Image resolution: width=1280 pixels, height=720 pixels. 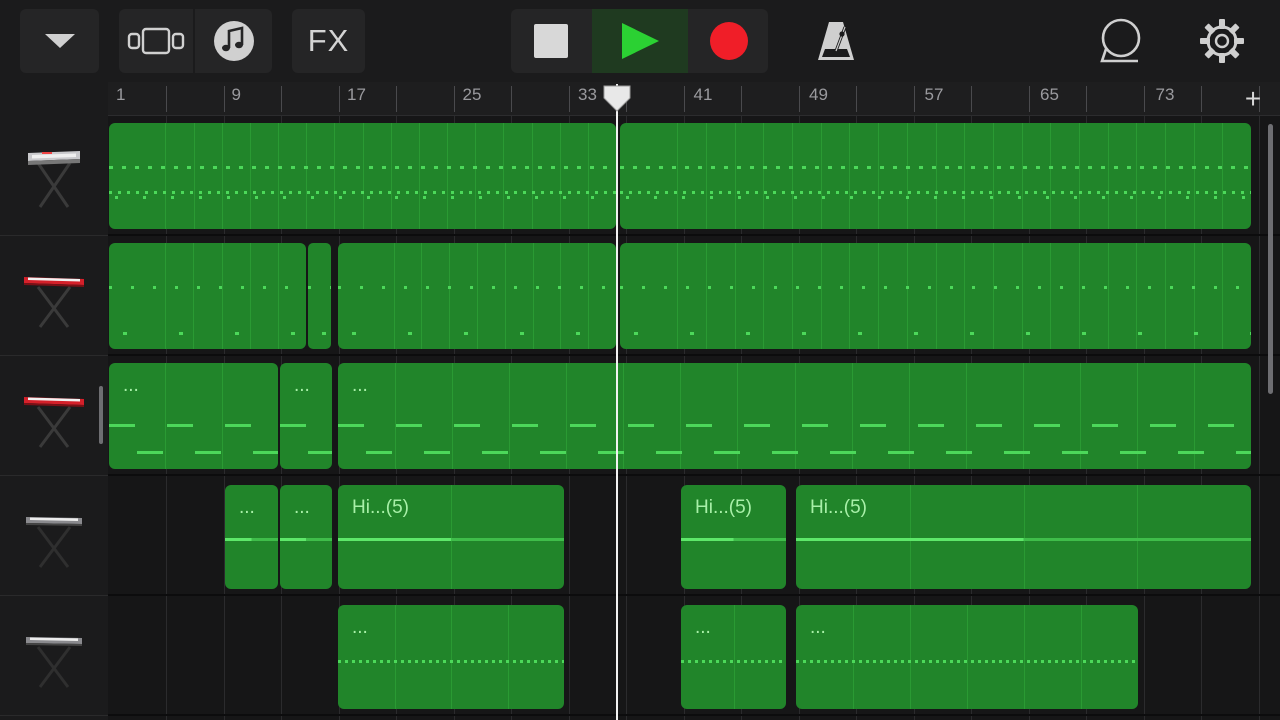 What do you see at coordinates (101, 415) in the screenshot?
I see `track-list-scroll-indicator` at bounding box center [101, 415].